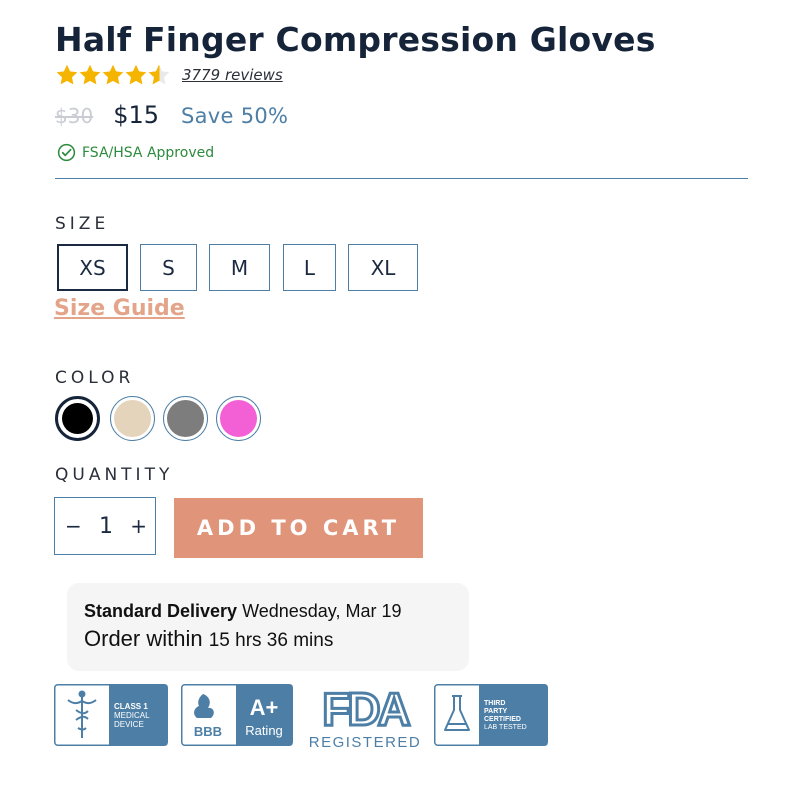  I want to click on fsa-badge: FSA/HSA Approved, so click(135, 152).